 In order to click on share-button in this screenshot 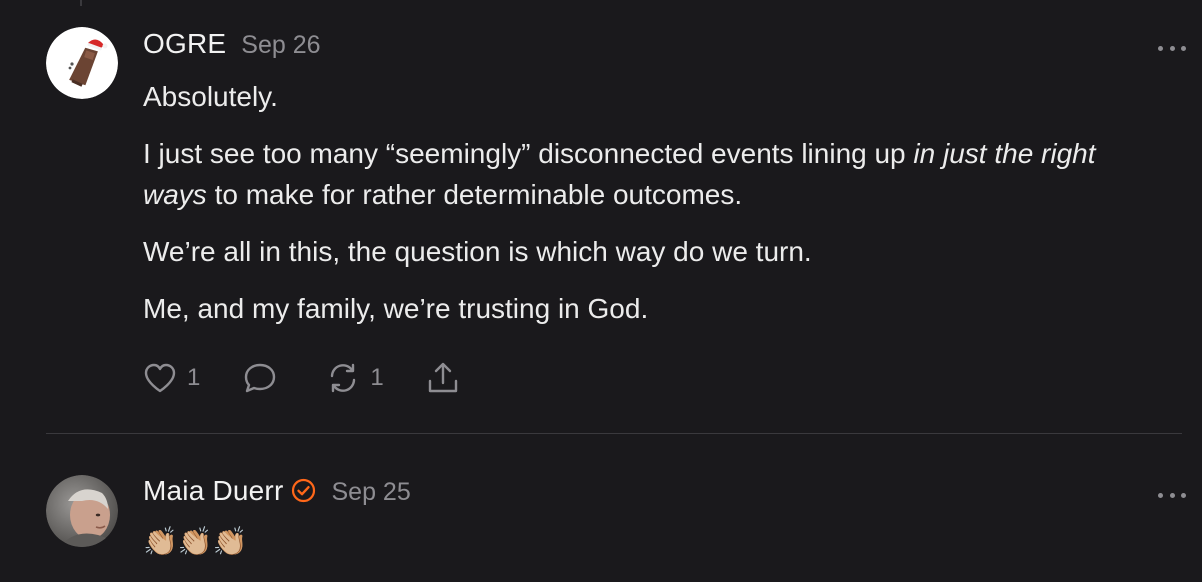, I will do `click(443, 378)`.